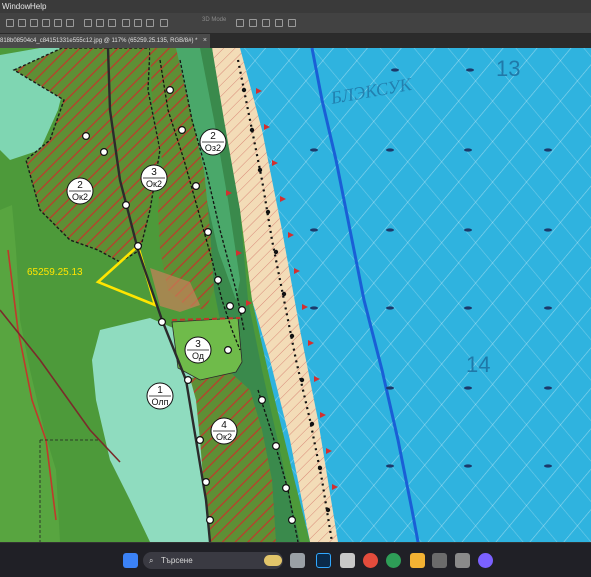 The height and width of the screenshot is (577, 591). I want to click on scale-3d-icon, so click(292, 23).